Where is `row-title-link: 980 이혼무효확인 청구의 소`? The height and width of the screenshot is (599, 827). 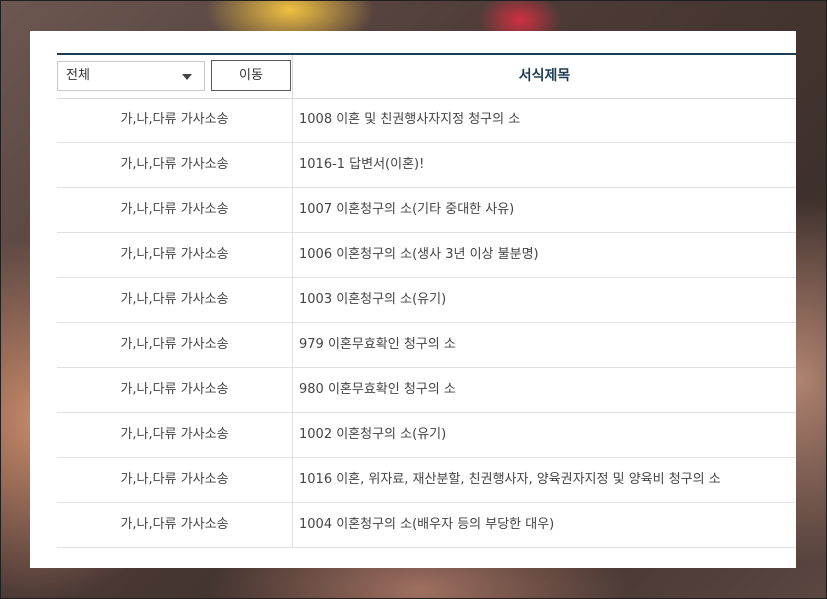
row-title-link: 980 이혼무효확인 청구의 소 is located at coordinates (546, 390).